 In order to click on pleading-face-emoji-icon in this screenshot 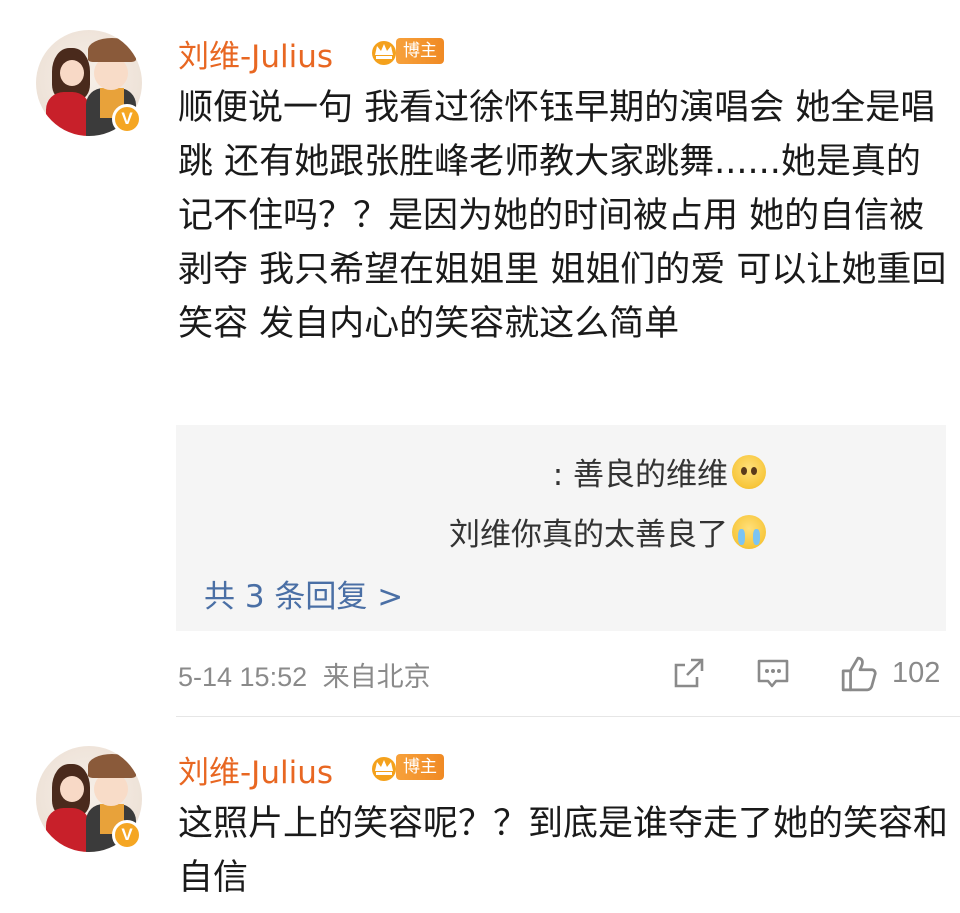, I will do `click(749, 471)`.